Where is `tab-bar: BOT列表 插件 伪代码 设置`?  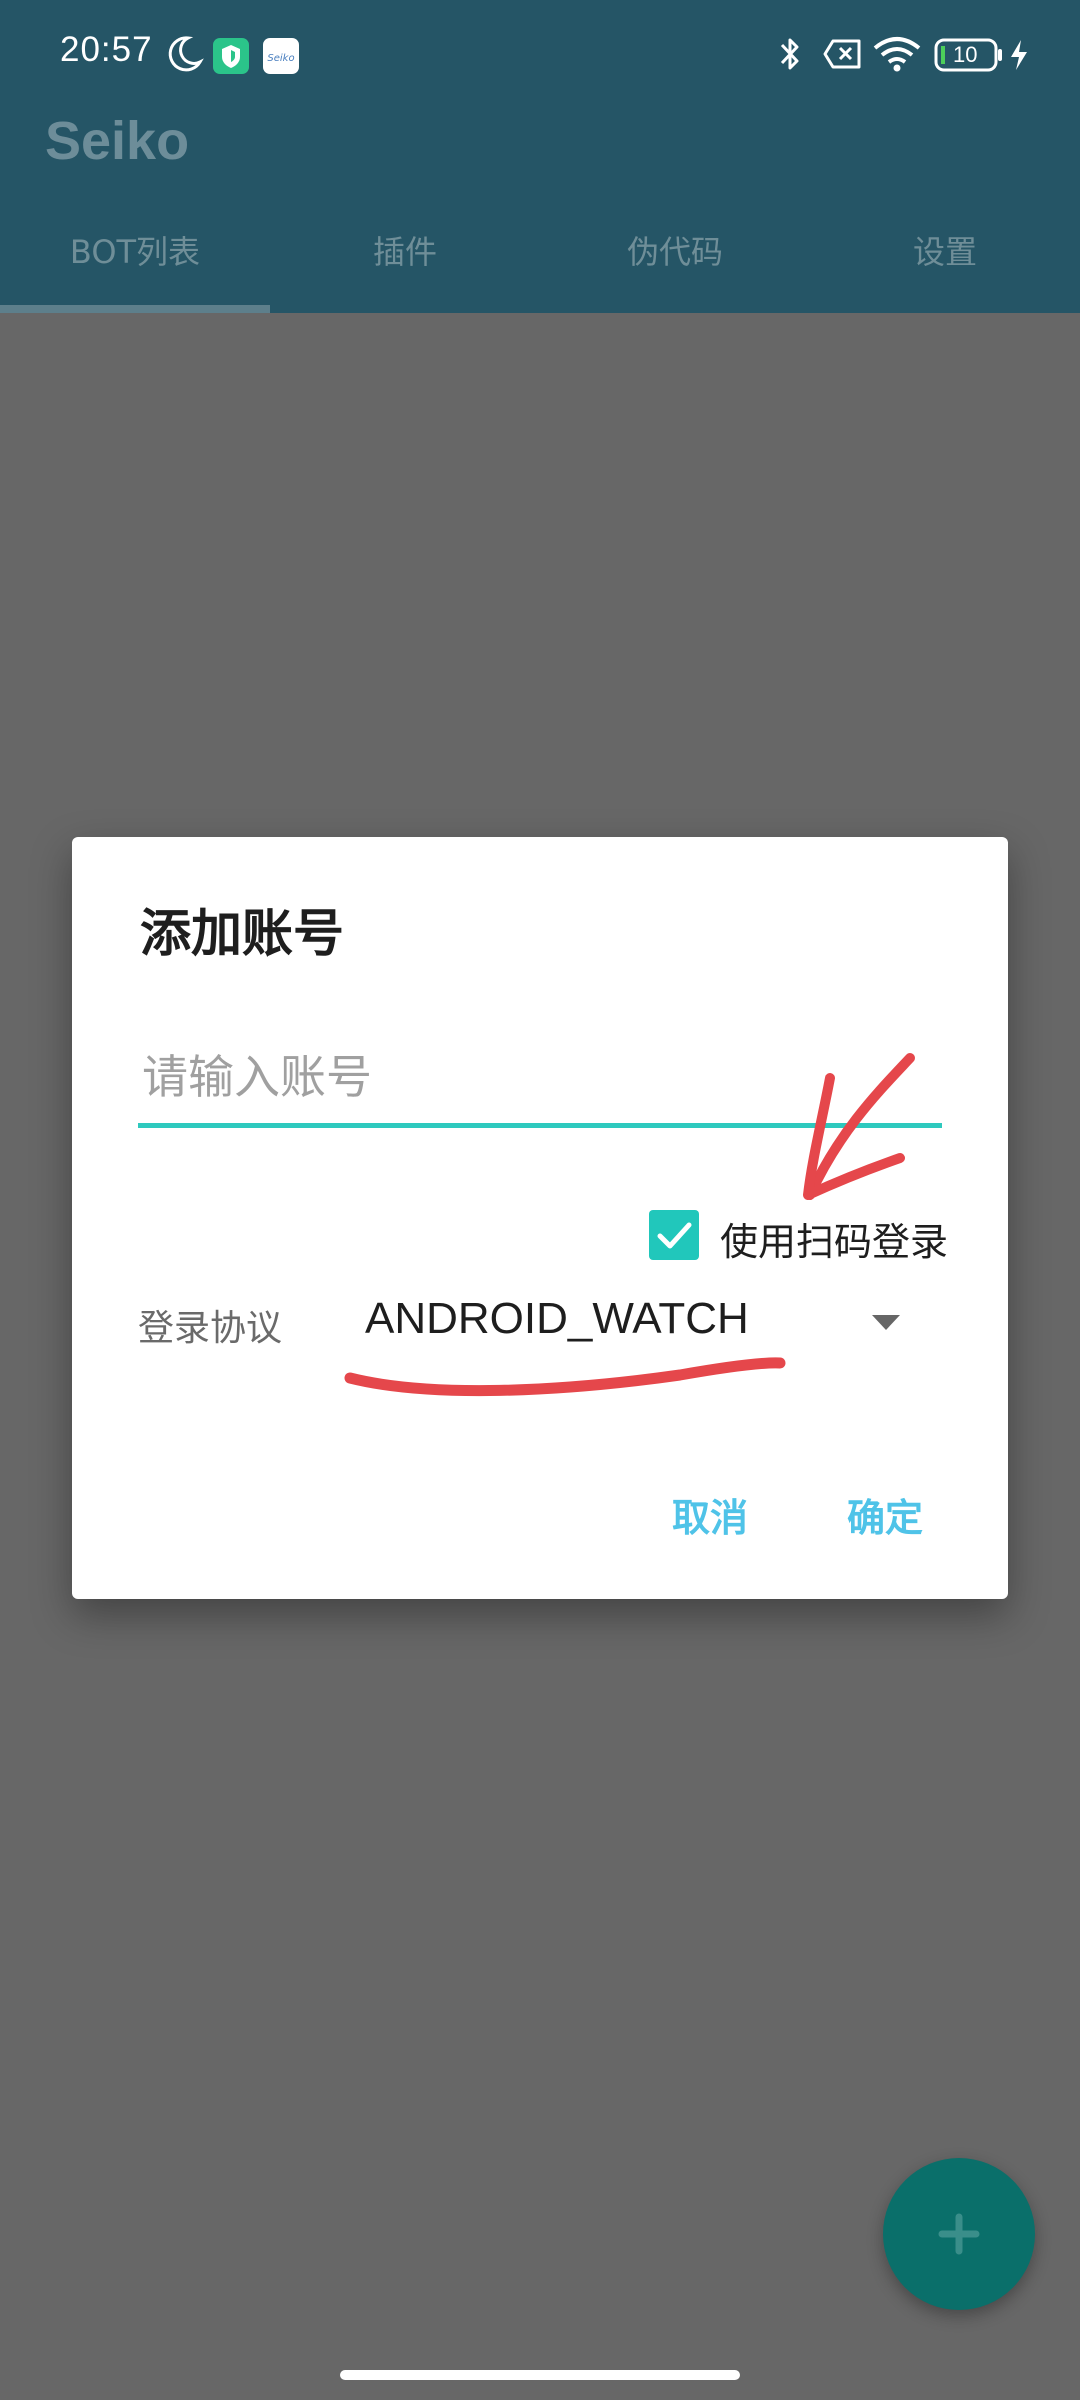
tab-bar: BOT列表 插件 伪代码 设置 is located at coordinates (540, 264).